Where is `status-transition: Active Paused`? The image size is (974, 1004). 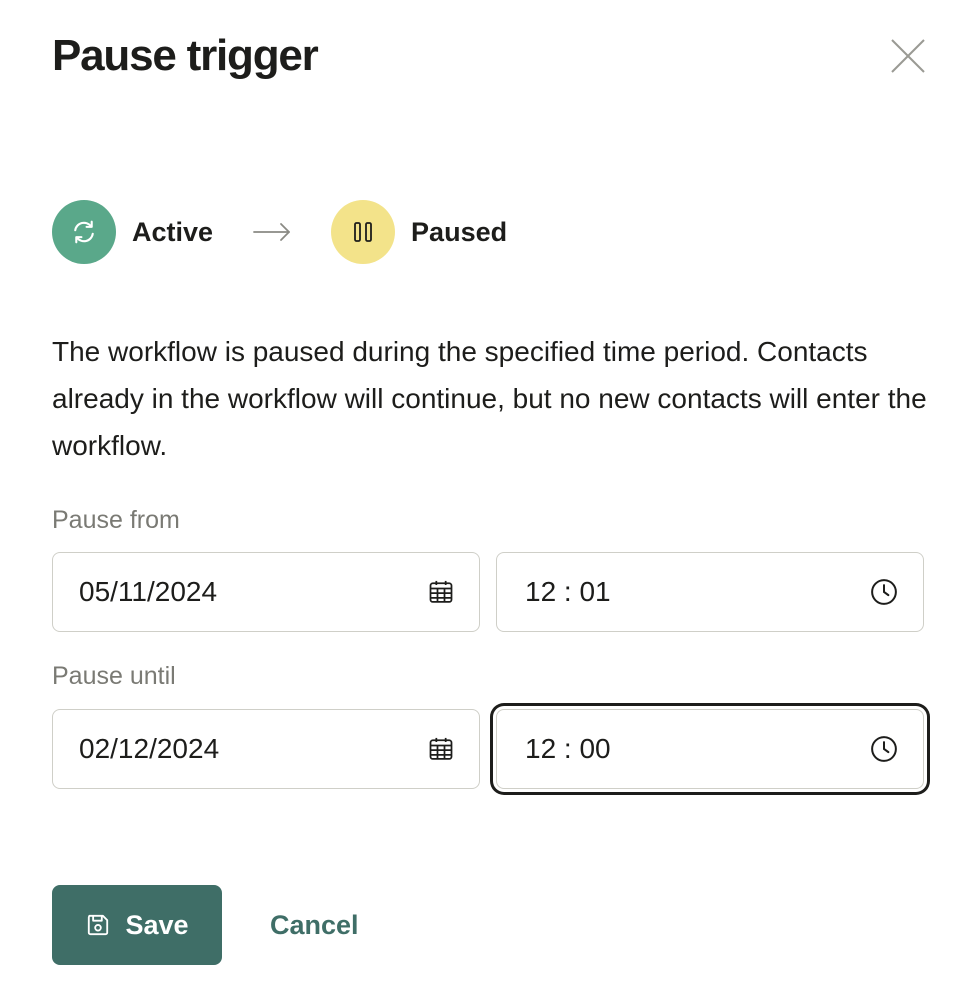
status-transition: Active Paused is located at coordinates (279, 232).